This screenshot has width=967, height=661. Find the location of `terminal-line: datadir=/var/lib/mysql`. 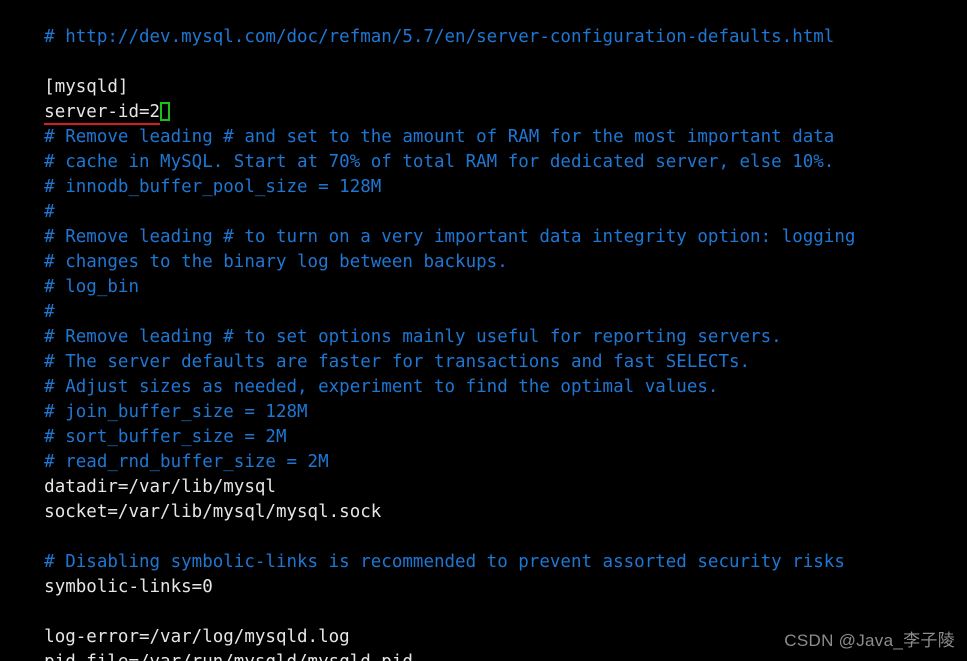

terminal-line: datadir=/var/lib/mysql is located at coordinates (483, 473).